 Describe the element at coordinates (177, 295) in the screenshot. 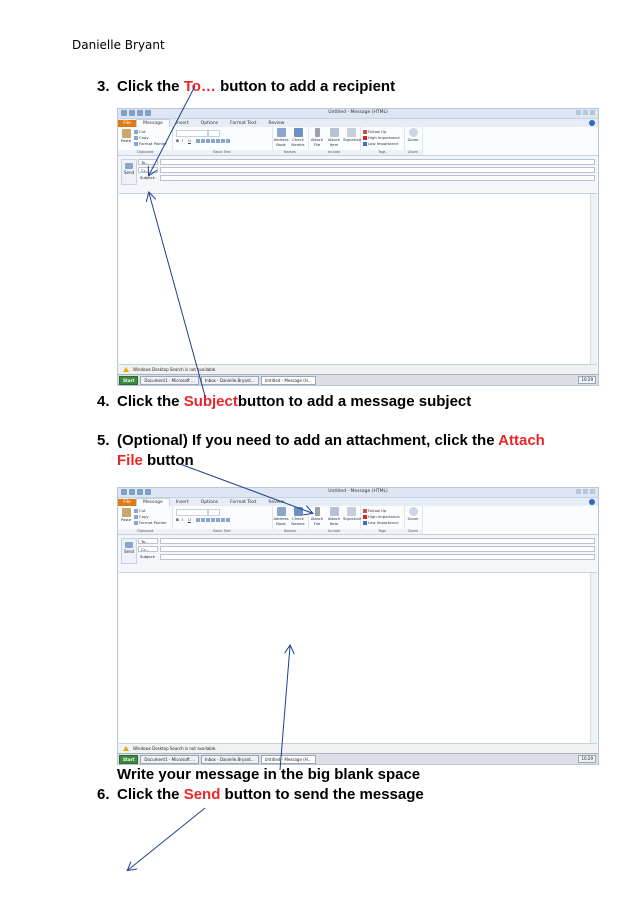

I see `arrow-subject-field` at that location.